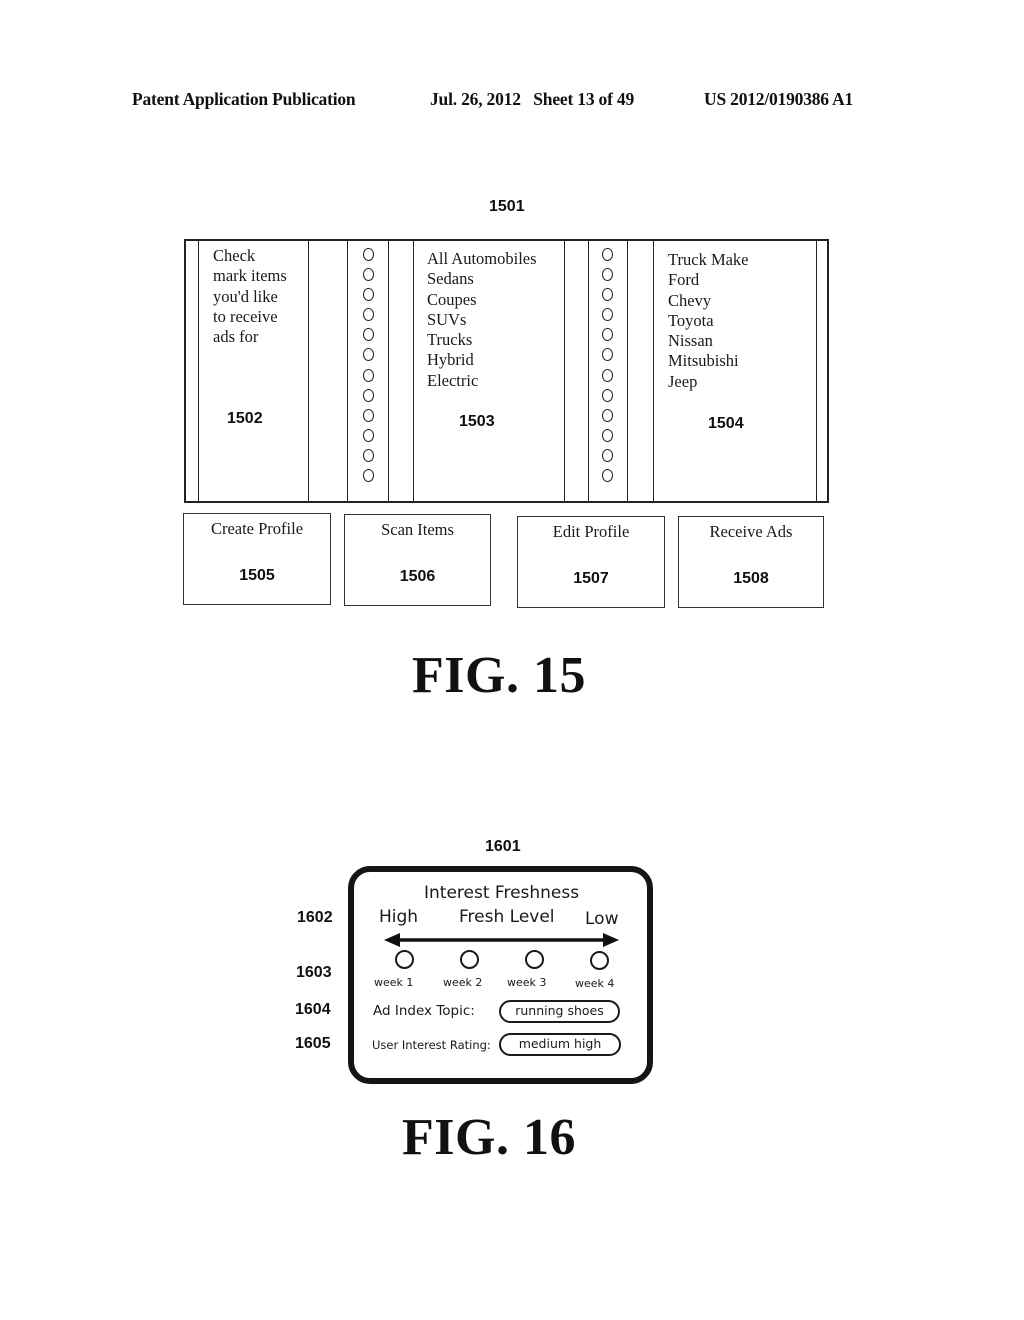  What do you see at coordinates (595, 983) in the screenshot?
I see `week-4-label: week 4` at bounding box center [595, 983].